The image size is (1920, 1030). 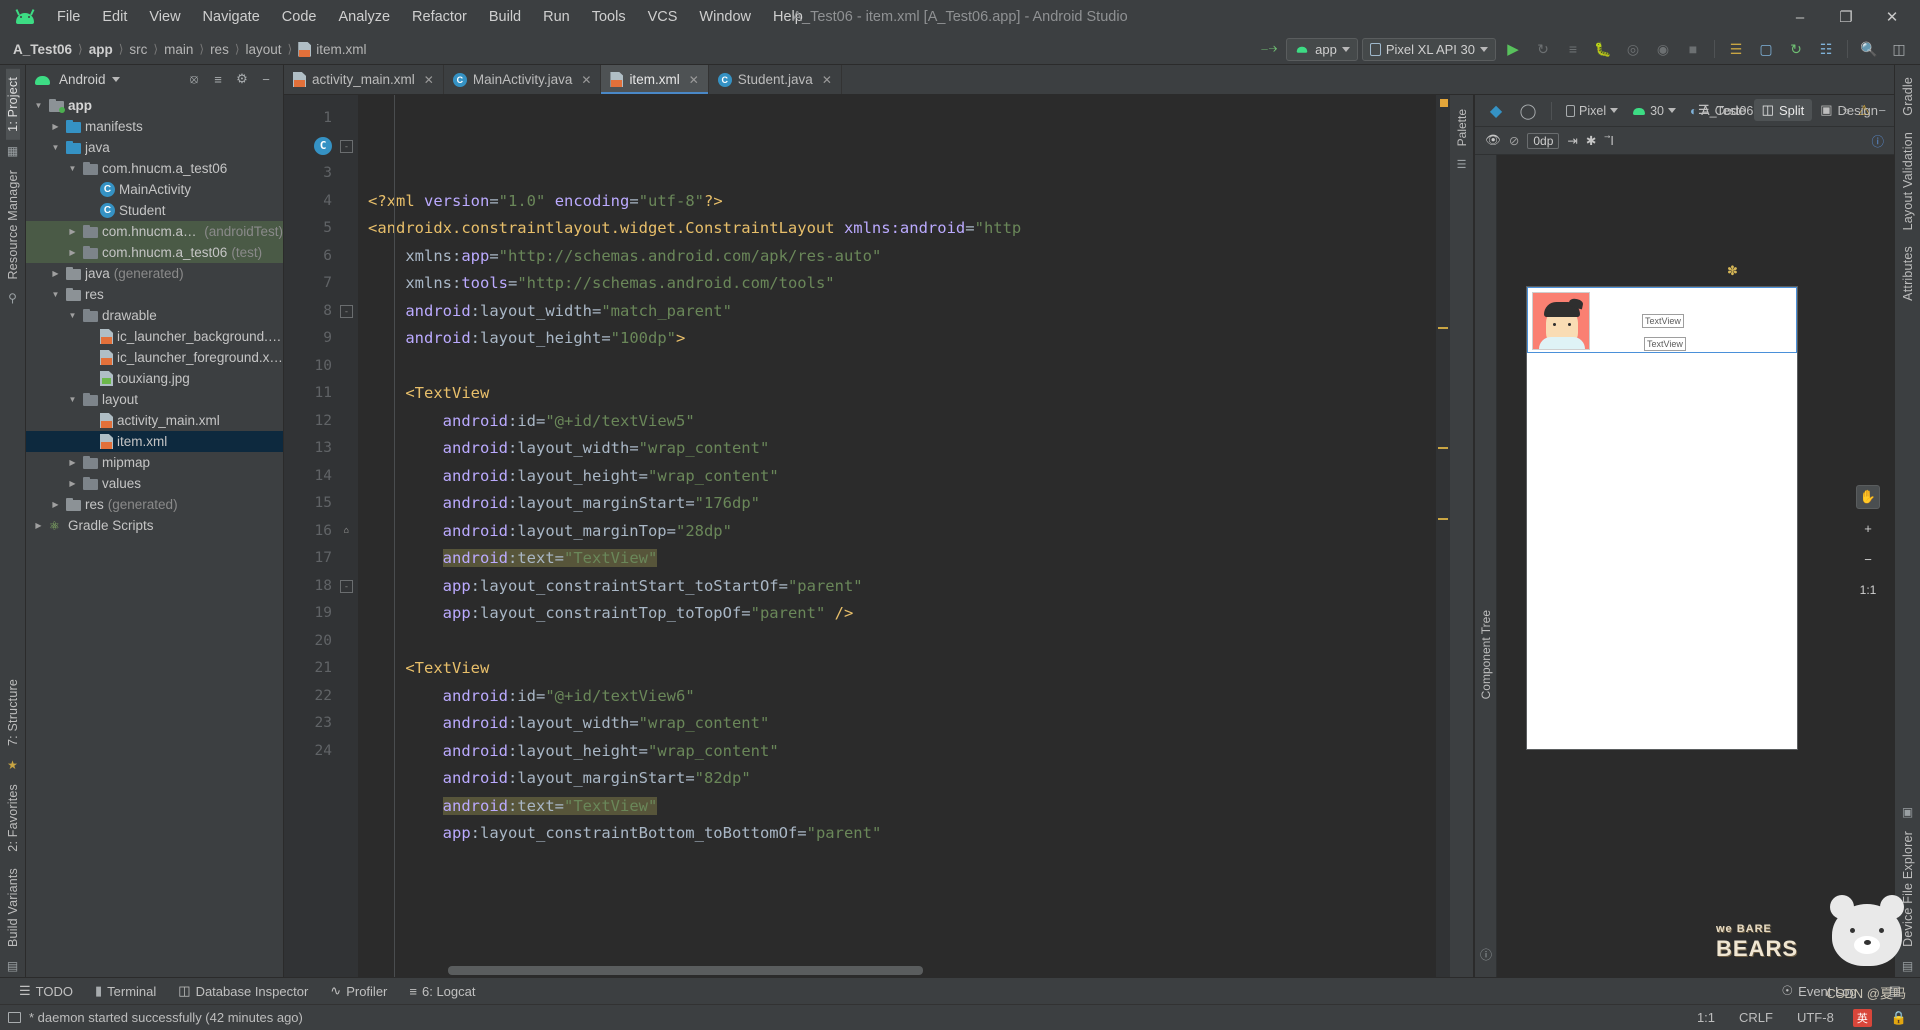 I want to click on breadcrumb-layout: layout, so click(x=264, y=49).